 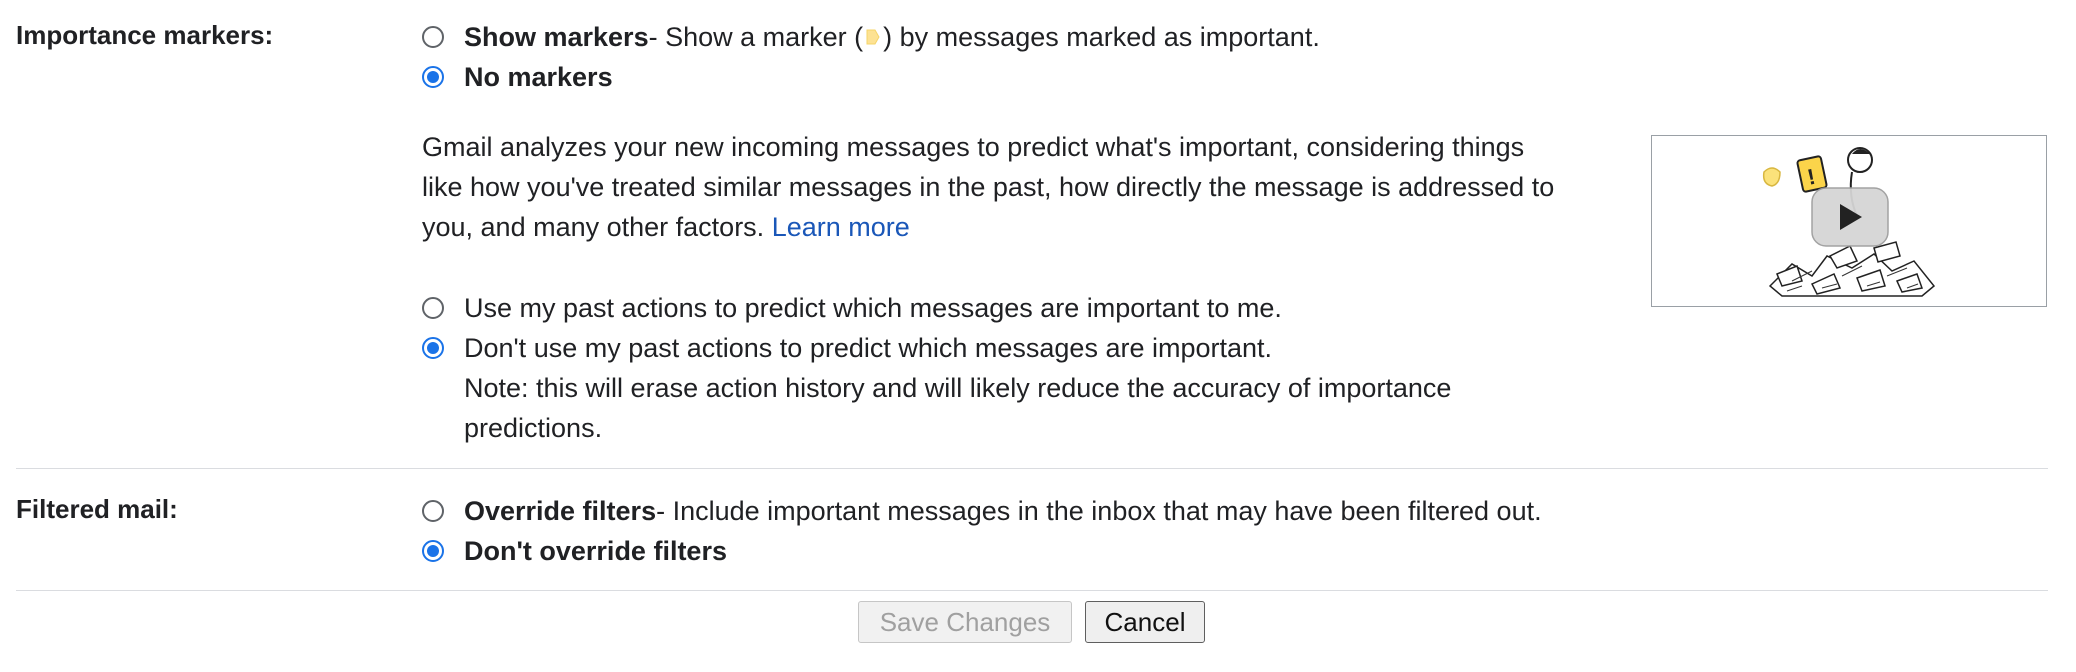 What do you see at coordinates (556, 37) in the screenshot?
I see `show-markers-title: Show markers` at bounding box center [556, 37].